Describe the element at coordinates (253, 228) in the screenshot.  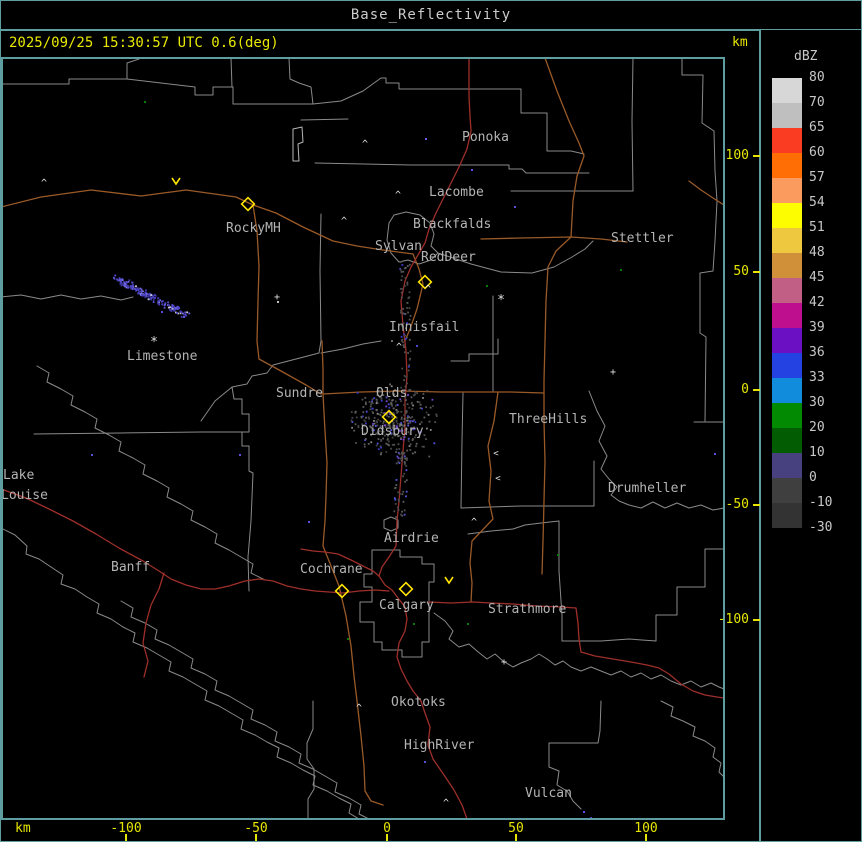
I see `city-label-rockymh: RockyMH` at that location.